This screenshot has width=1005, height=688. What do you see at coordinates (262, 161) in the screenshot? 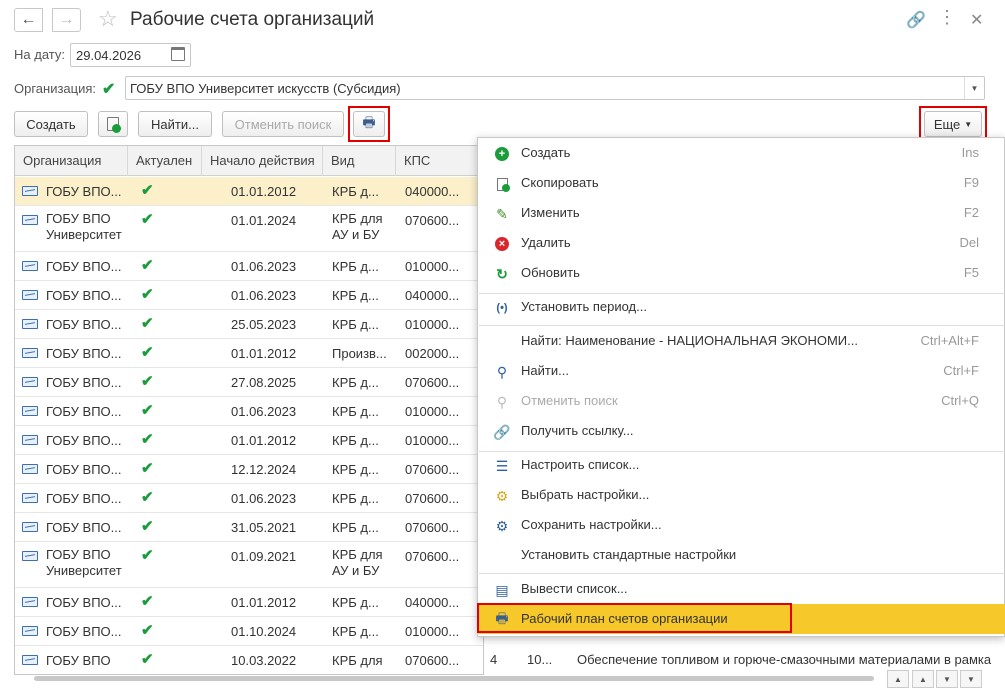
I see `column-start-date: Начало действия` at bounding box center [262, 161].